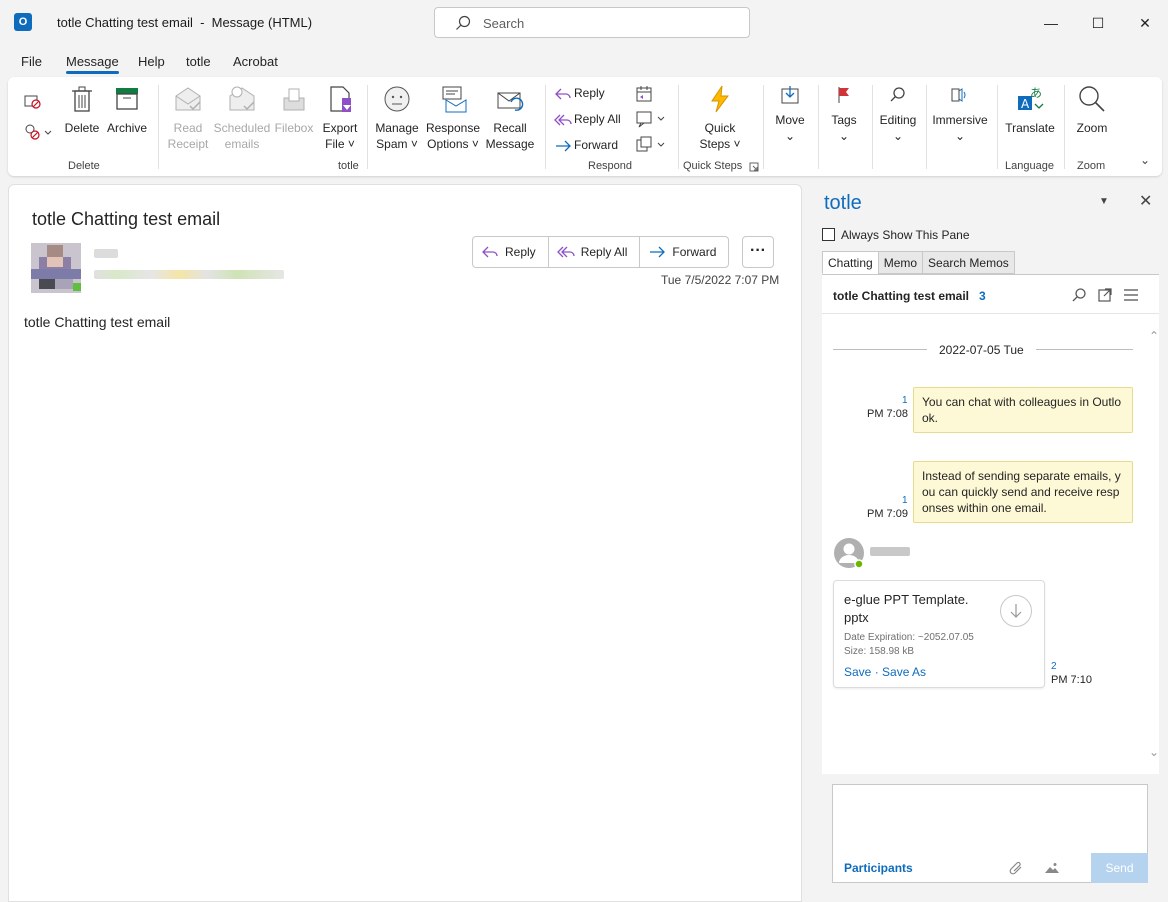 The height and width of the screenshot is (902, 1168). What do you see at coordinates (188, 118) in the screenshot?
I see `read-receipt-button: Read Receipt` at bounding box center [188, 118].